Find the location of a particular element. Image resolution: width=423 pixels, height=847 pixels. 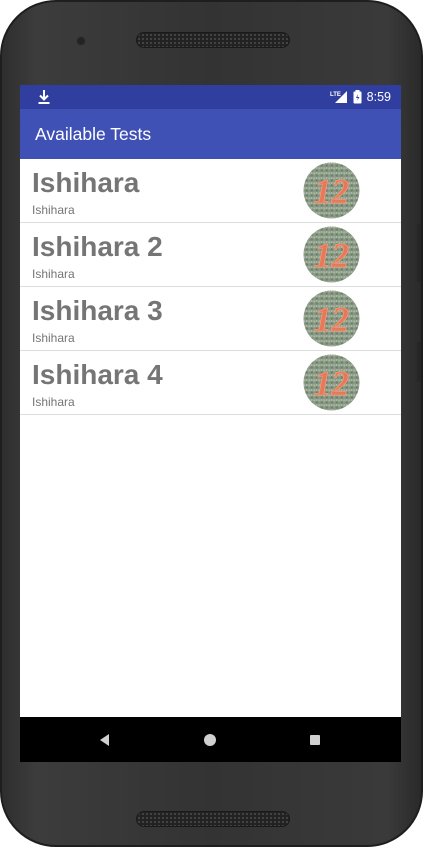

back-button is located at coordinates (105, 739).